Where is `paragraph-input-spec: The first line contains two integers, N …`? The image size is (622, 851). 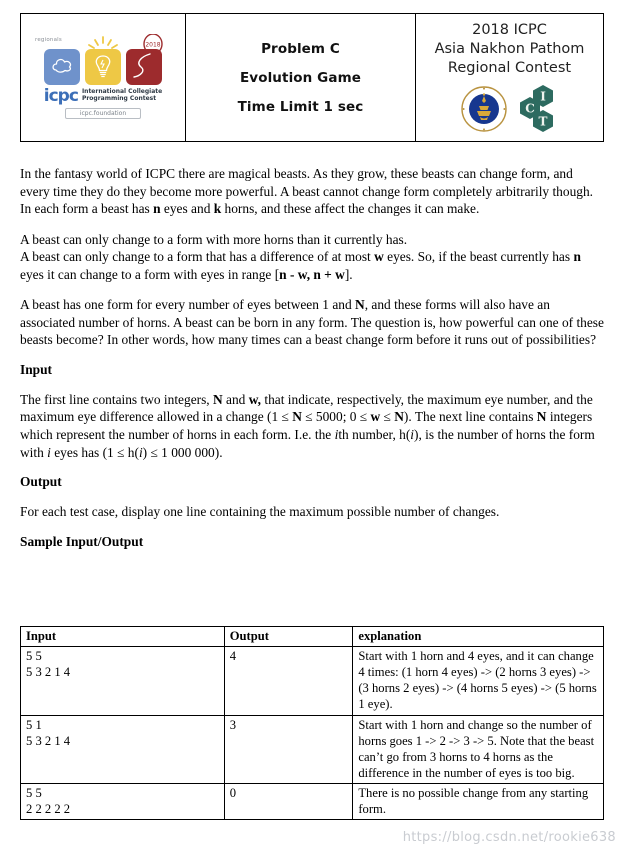 paragraph-input-spec: The first line contains two integers, N … is located at coordinates (312, 426).